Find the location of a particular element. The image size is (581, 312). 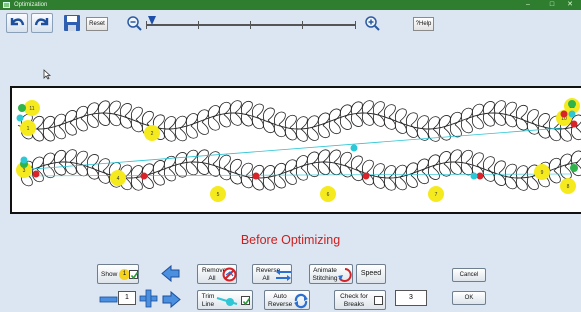

check-for-breaks-button: Check for Breaks is located at coordinates (360, 300).